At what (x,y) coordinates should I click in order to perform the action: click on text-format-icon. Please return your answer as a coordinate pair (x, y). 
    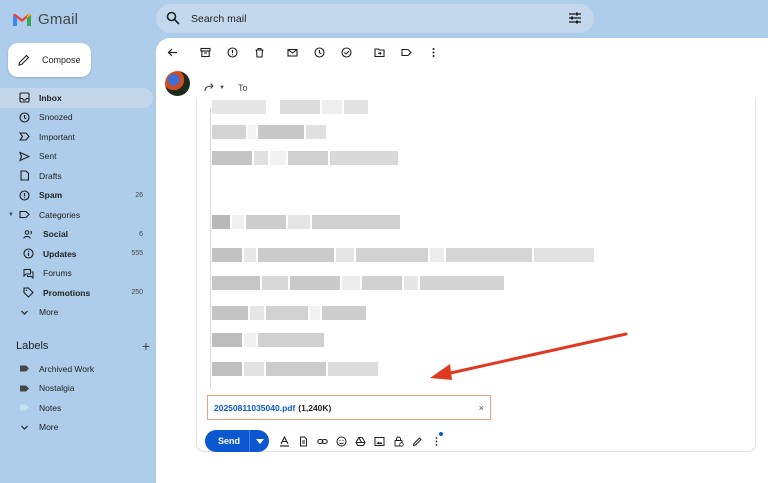
    Looking at the image, I should click on (284, 441).